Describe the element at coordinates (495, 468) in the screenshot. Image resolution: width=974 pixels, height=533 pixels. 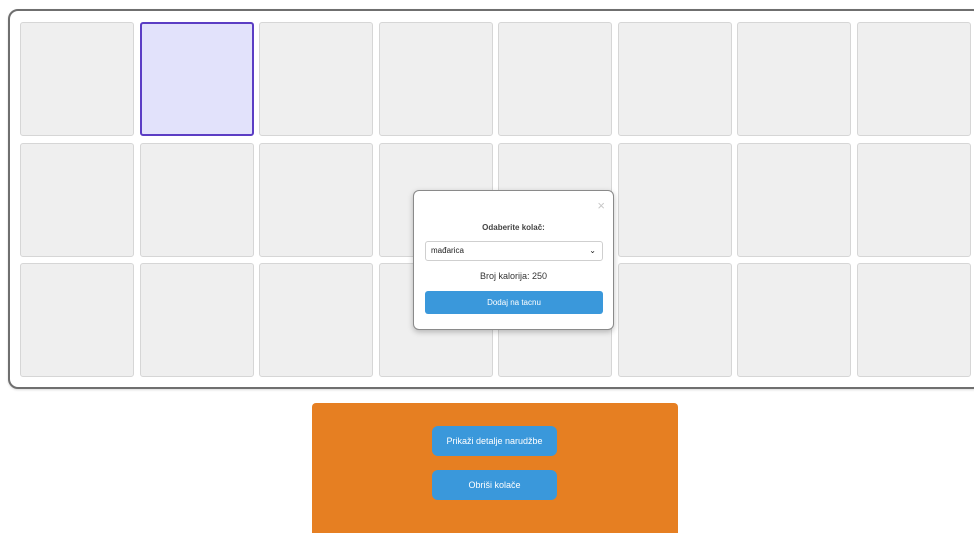
I see `controls-panel: Prikaži detalje narudžbe Obriši kolače` at that location.